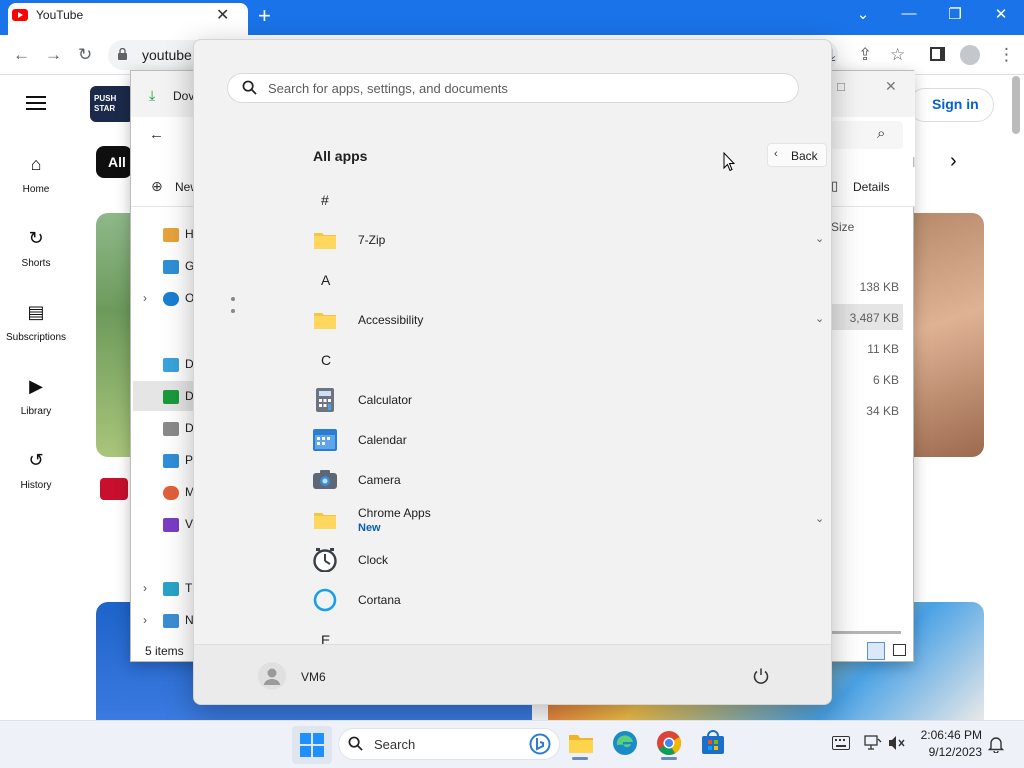  Describe the element at coordinates (178, 620) in the screenshot. I see `sidebar-item-network: N` at that location.